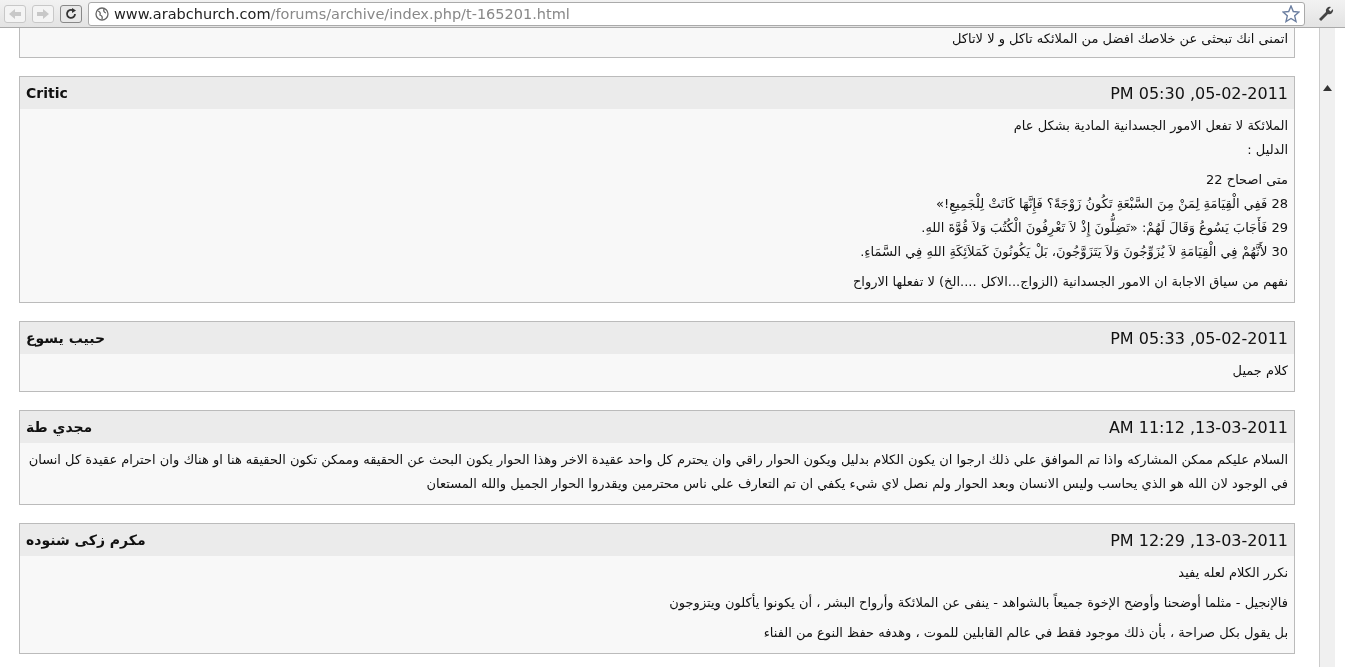  I want to click on username: Critic, so click(47, 93).